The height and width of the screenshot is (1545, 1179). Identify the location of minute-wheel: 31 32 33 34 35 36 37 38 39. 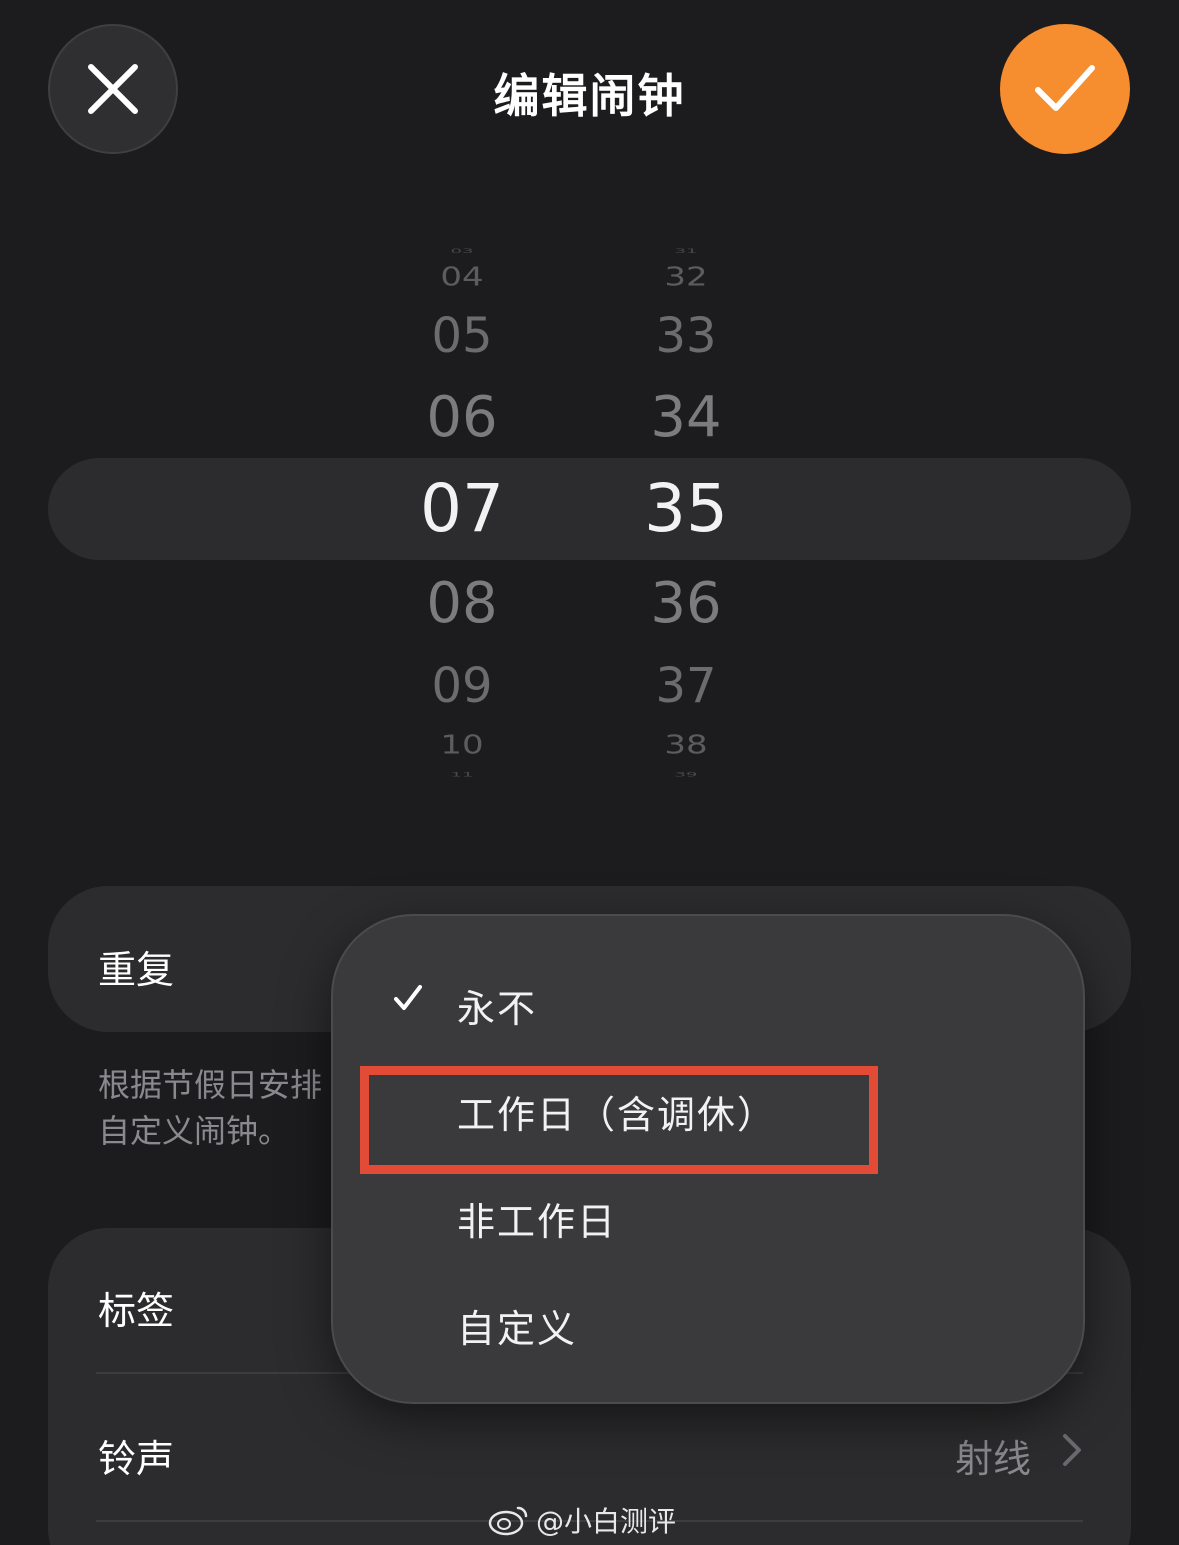
(686, 510).